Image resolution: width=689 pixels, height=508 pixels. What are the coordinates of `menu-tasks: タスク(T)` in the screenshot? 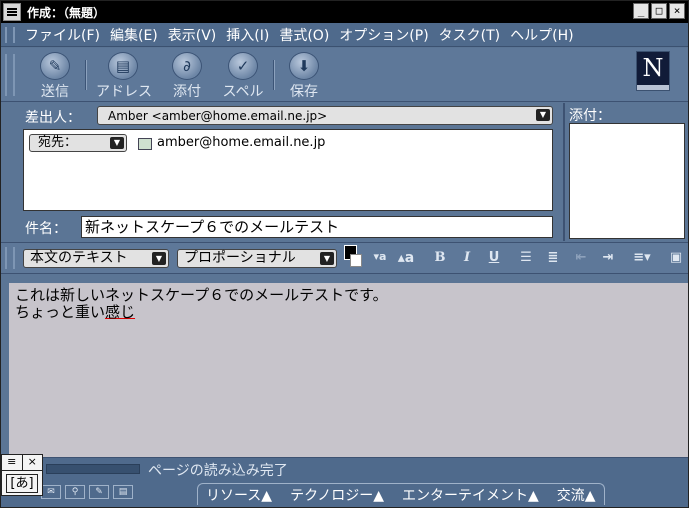 It's located at (469, 35).